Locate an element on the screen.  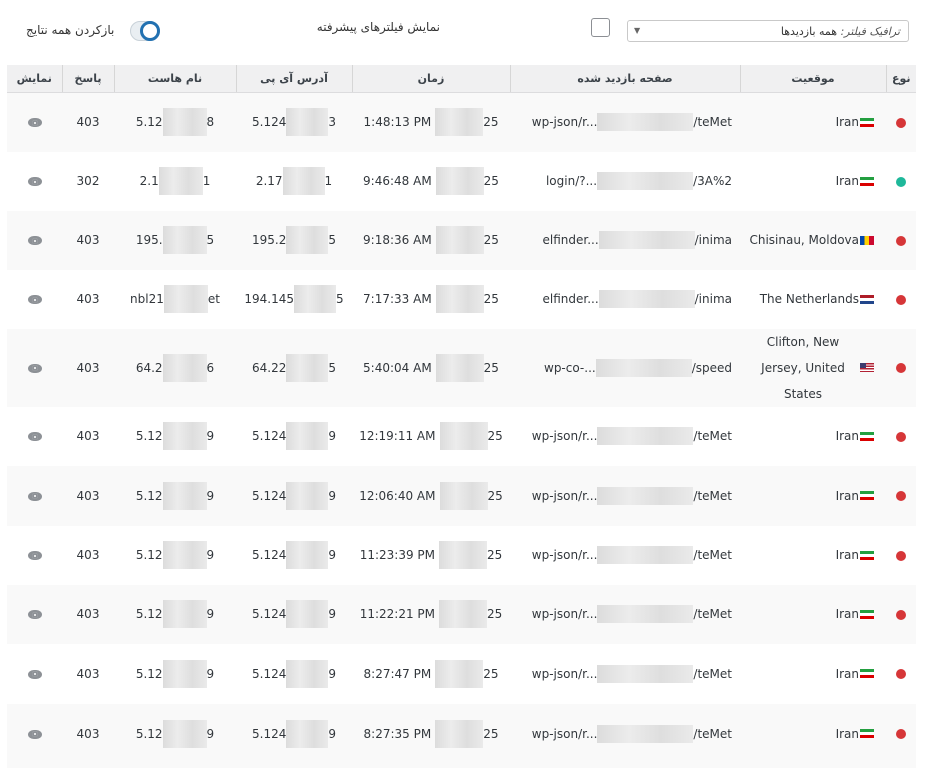
page-suffix: /teMet is located at coordinates (712, 122).